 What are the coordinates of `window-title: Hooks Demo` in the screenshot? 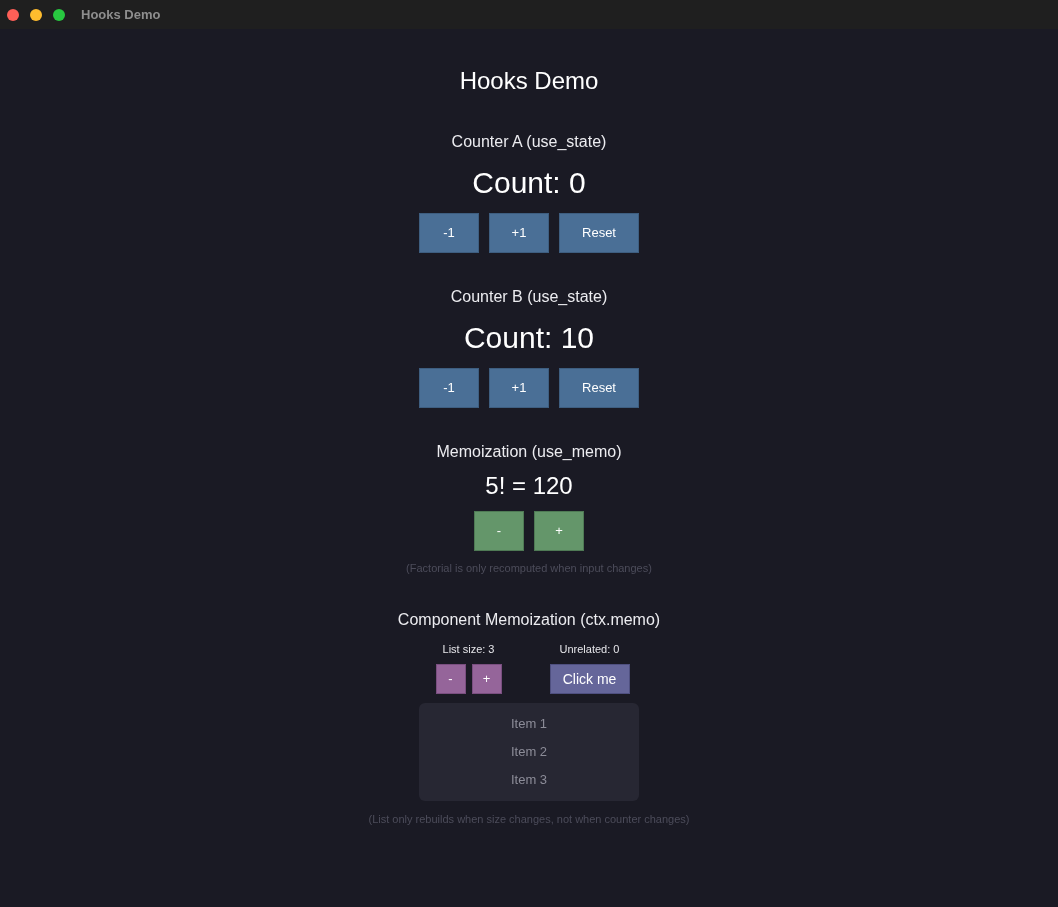 It's located at (121, 14).